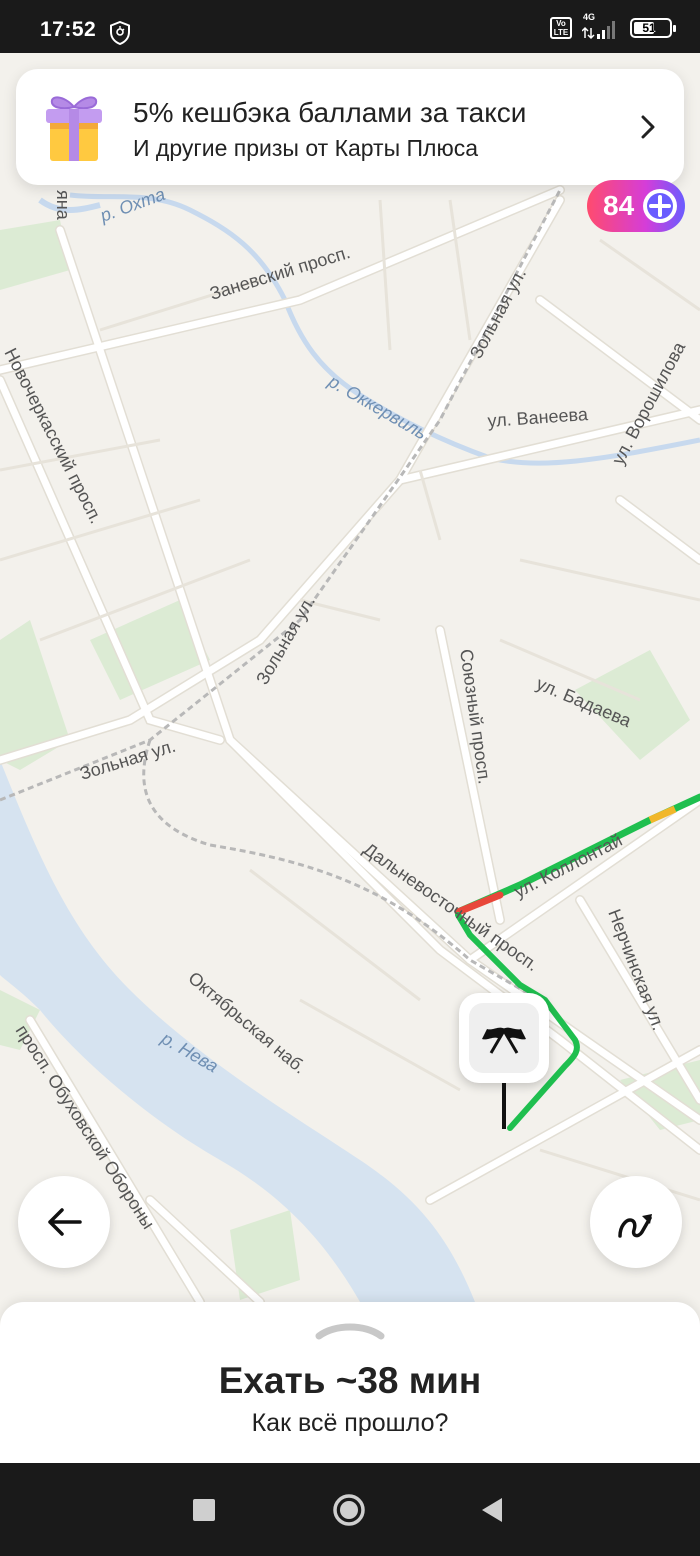 The height and width of the screenshot is (1556, 700). What do you see at coordinates (504, 1106) in the screenshot?
I see `finish-marker-stem` at bounding box center [504, 1106].